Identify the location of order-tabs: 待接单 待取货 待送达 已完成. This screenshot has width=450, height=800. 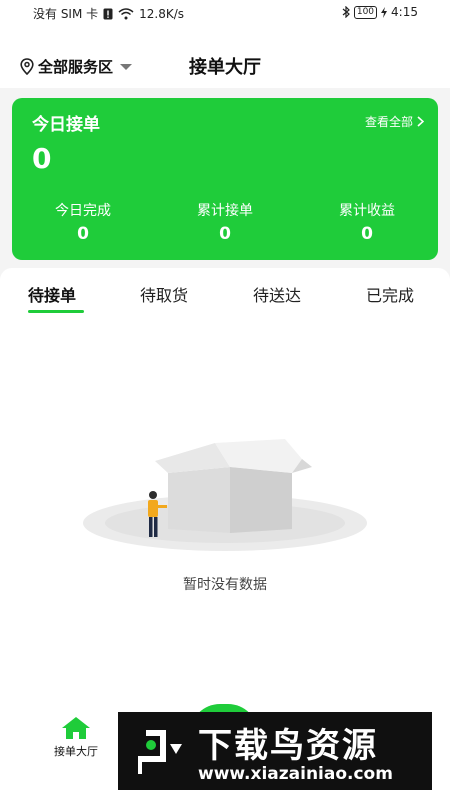
(225, 297).